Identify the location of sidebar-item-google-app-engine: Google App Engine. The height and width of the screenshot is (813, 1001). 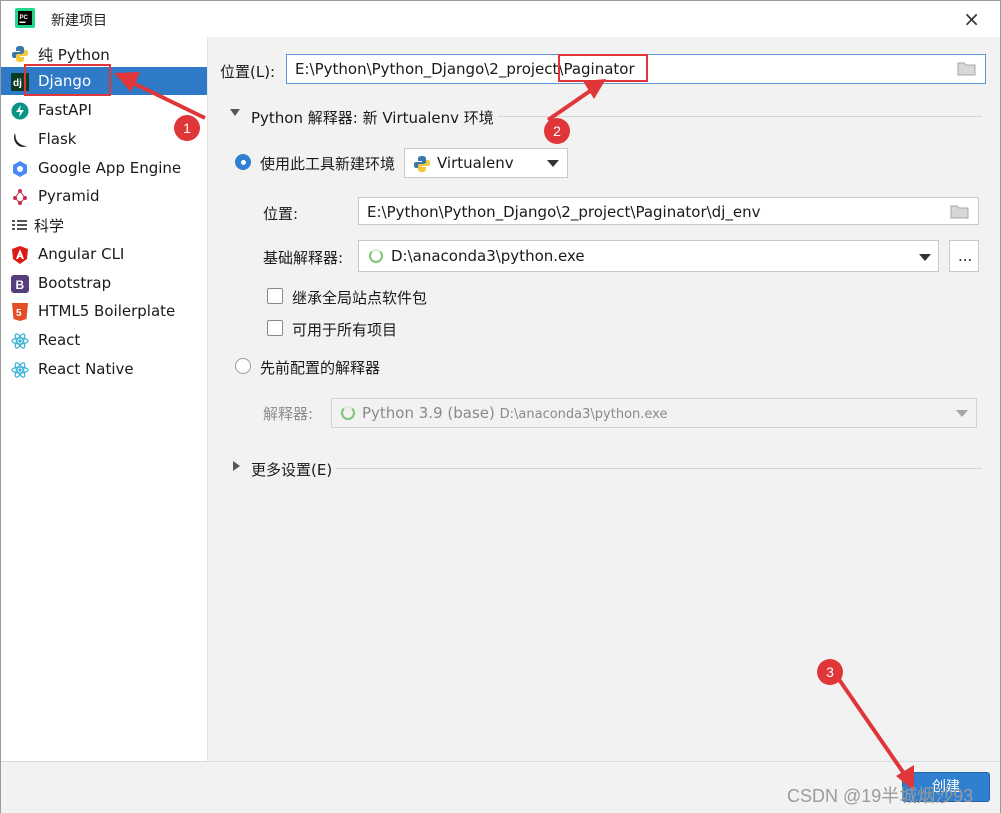
(104, 168).